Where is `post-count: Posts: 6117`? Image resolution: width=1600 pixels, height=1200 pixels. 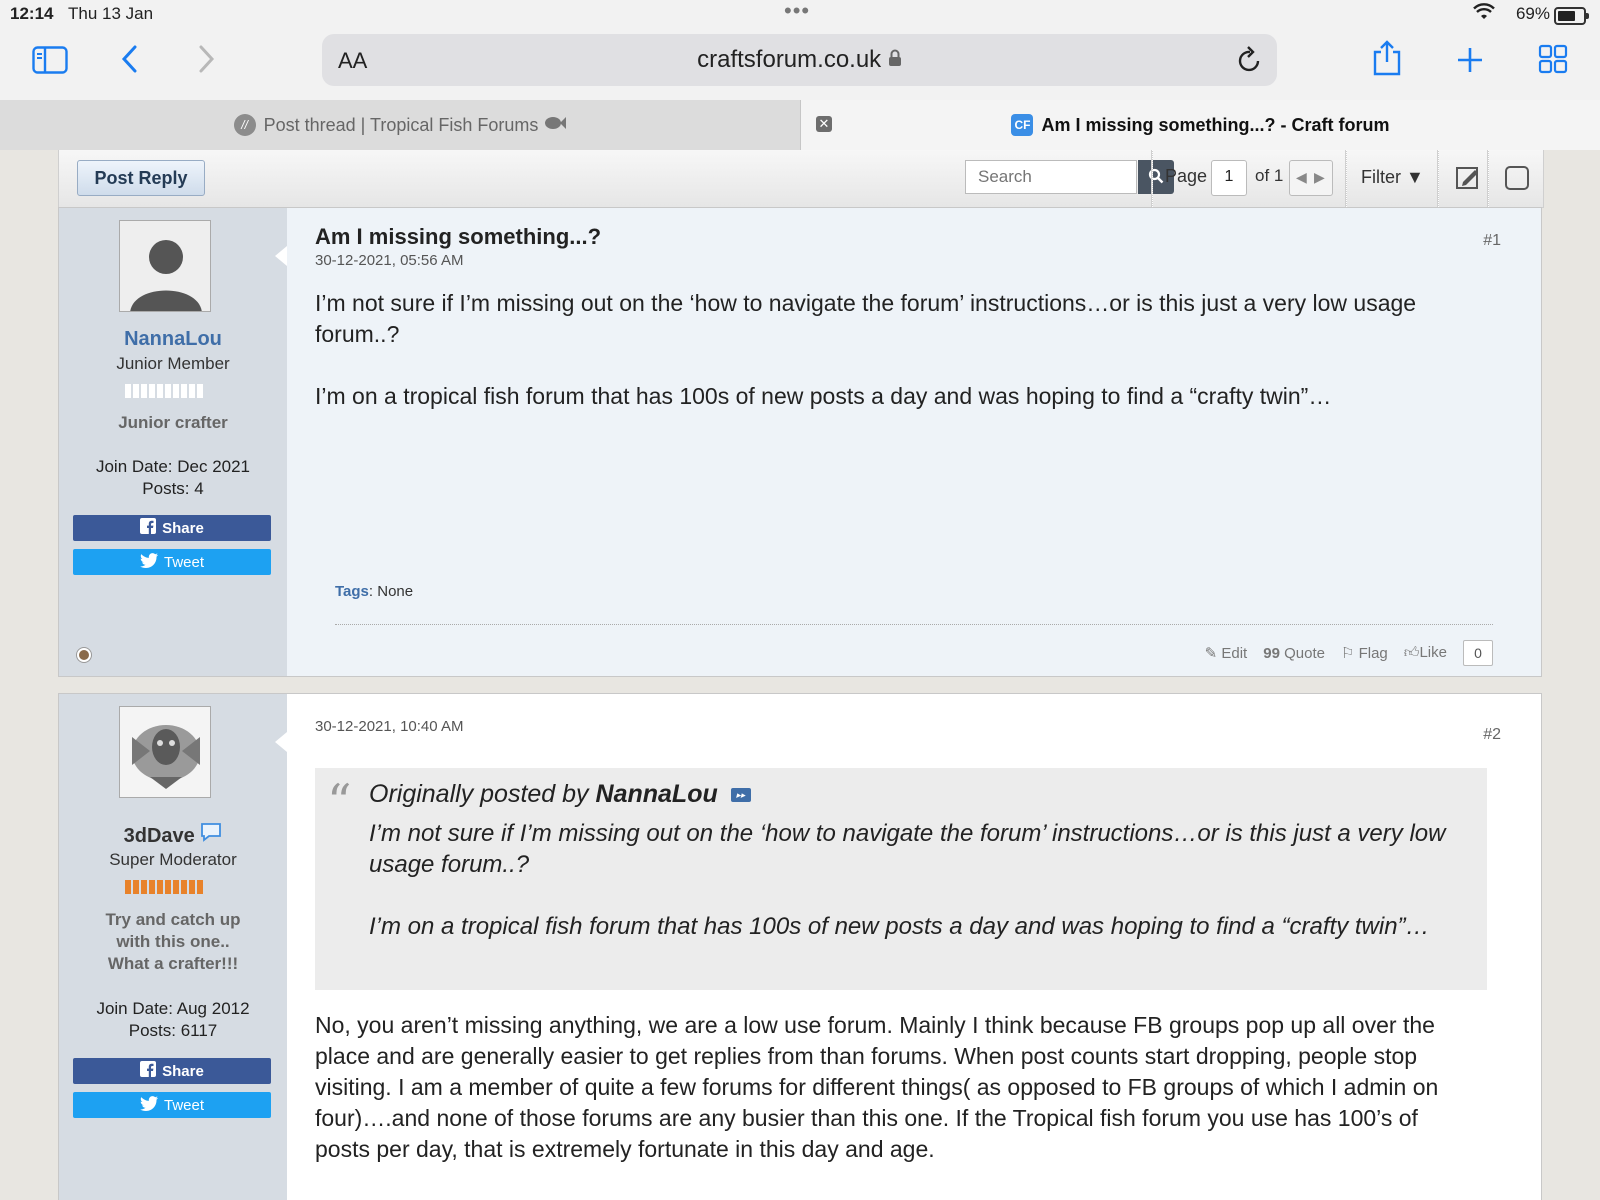
post-count: Posts: 6117 is located at coordinates (173, 1030).